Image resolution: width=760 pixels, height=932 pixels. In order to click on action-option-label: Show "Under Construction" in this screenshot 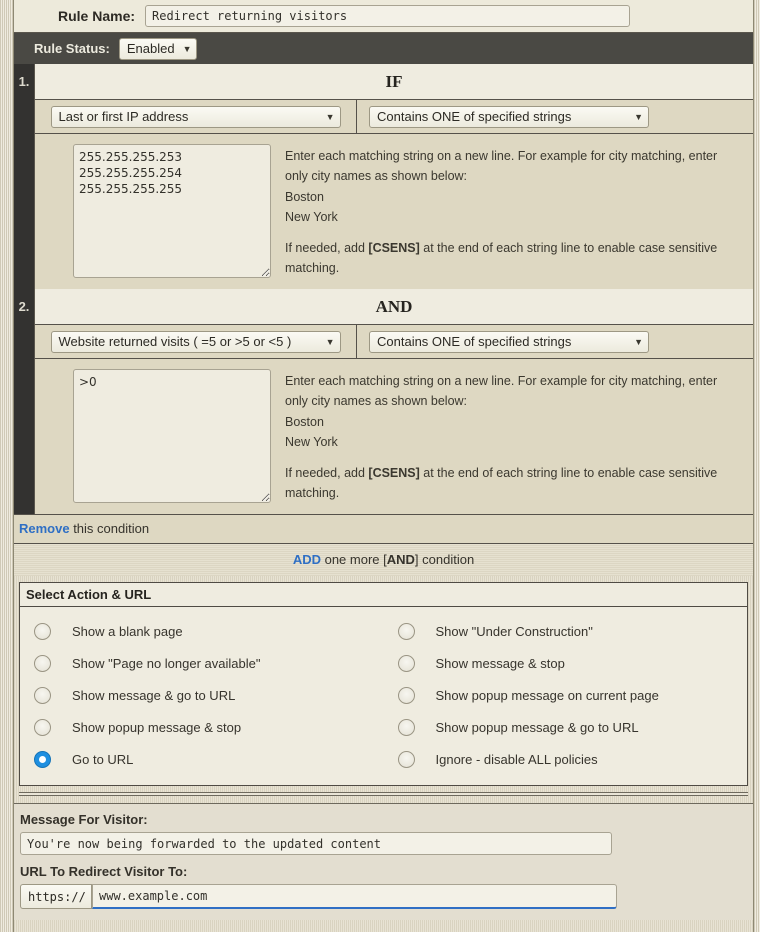, I will do `click(514, 631)`.